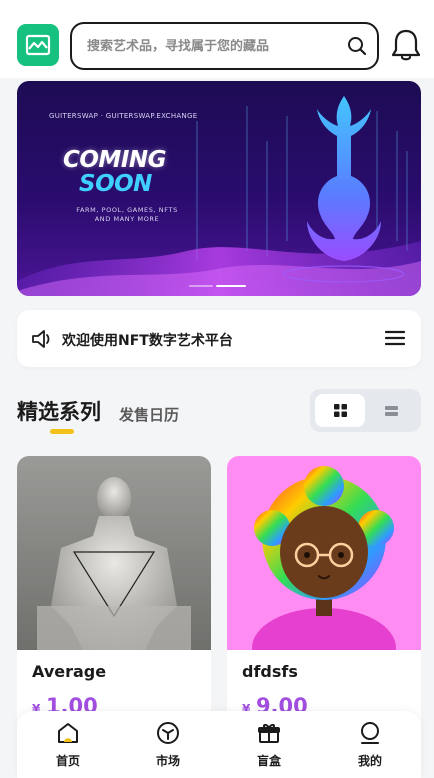  Describe the element at coordinates (406, 45) in the screenshot. I see `bell-icon` at that location.